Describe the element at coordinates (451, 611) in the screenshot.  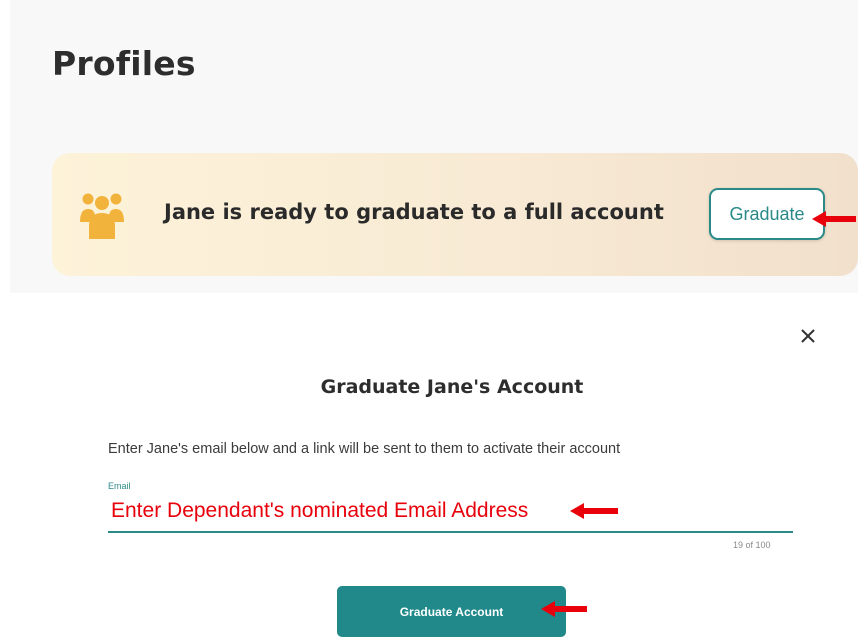
I see `graduate-account-button: Graduate Account` at that location.